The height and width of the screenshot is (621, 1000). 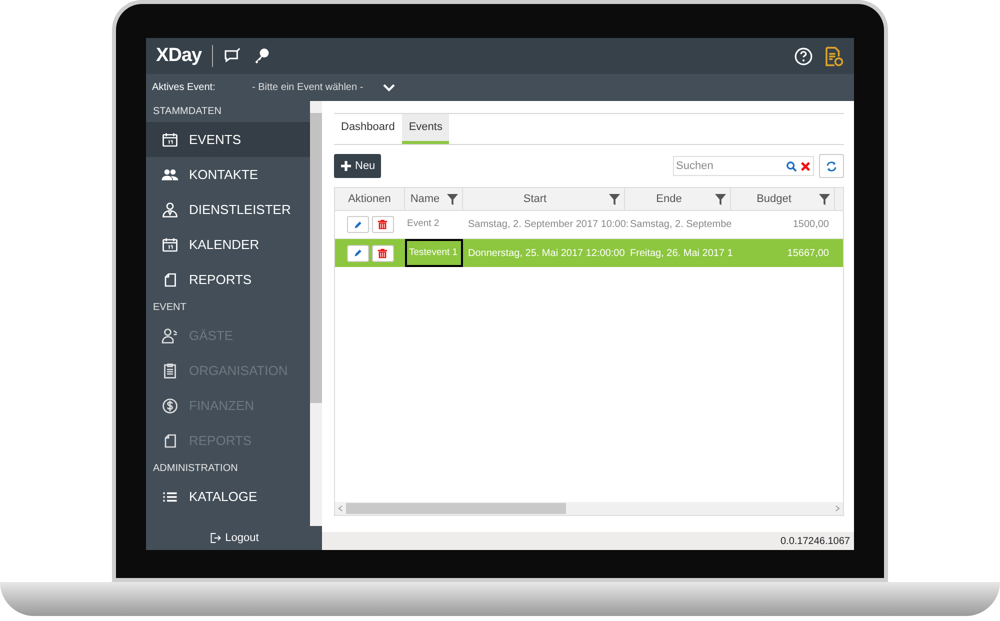 What do you see at coordinates (426, 129) in the screenshot?
I see `tab: Events` at bounding box center [426, 129].